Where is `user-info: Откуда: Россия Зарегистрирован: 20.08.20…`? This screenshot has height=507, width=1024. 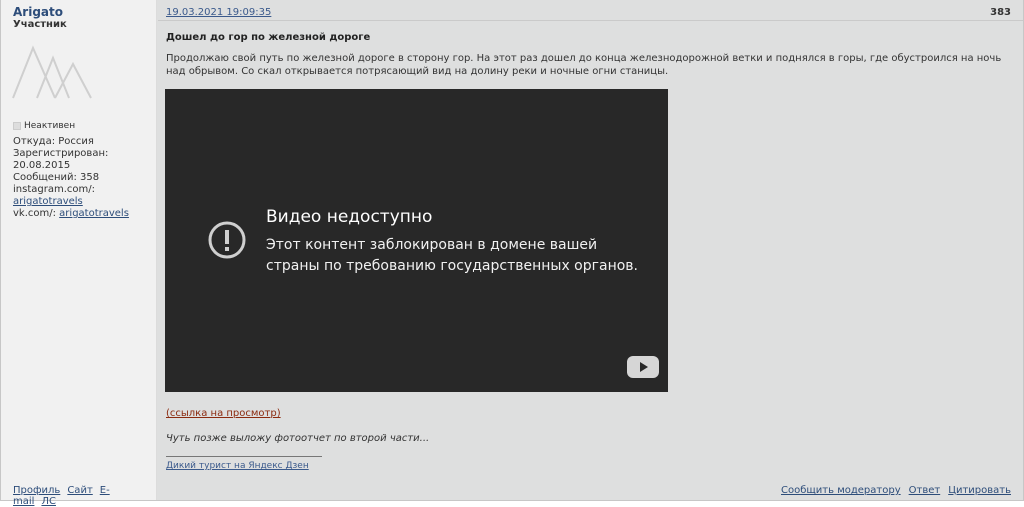 user-info: Откуда: Россия Зарегистрирован: 20.08.20… is located at coordinates (71, 178).